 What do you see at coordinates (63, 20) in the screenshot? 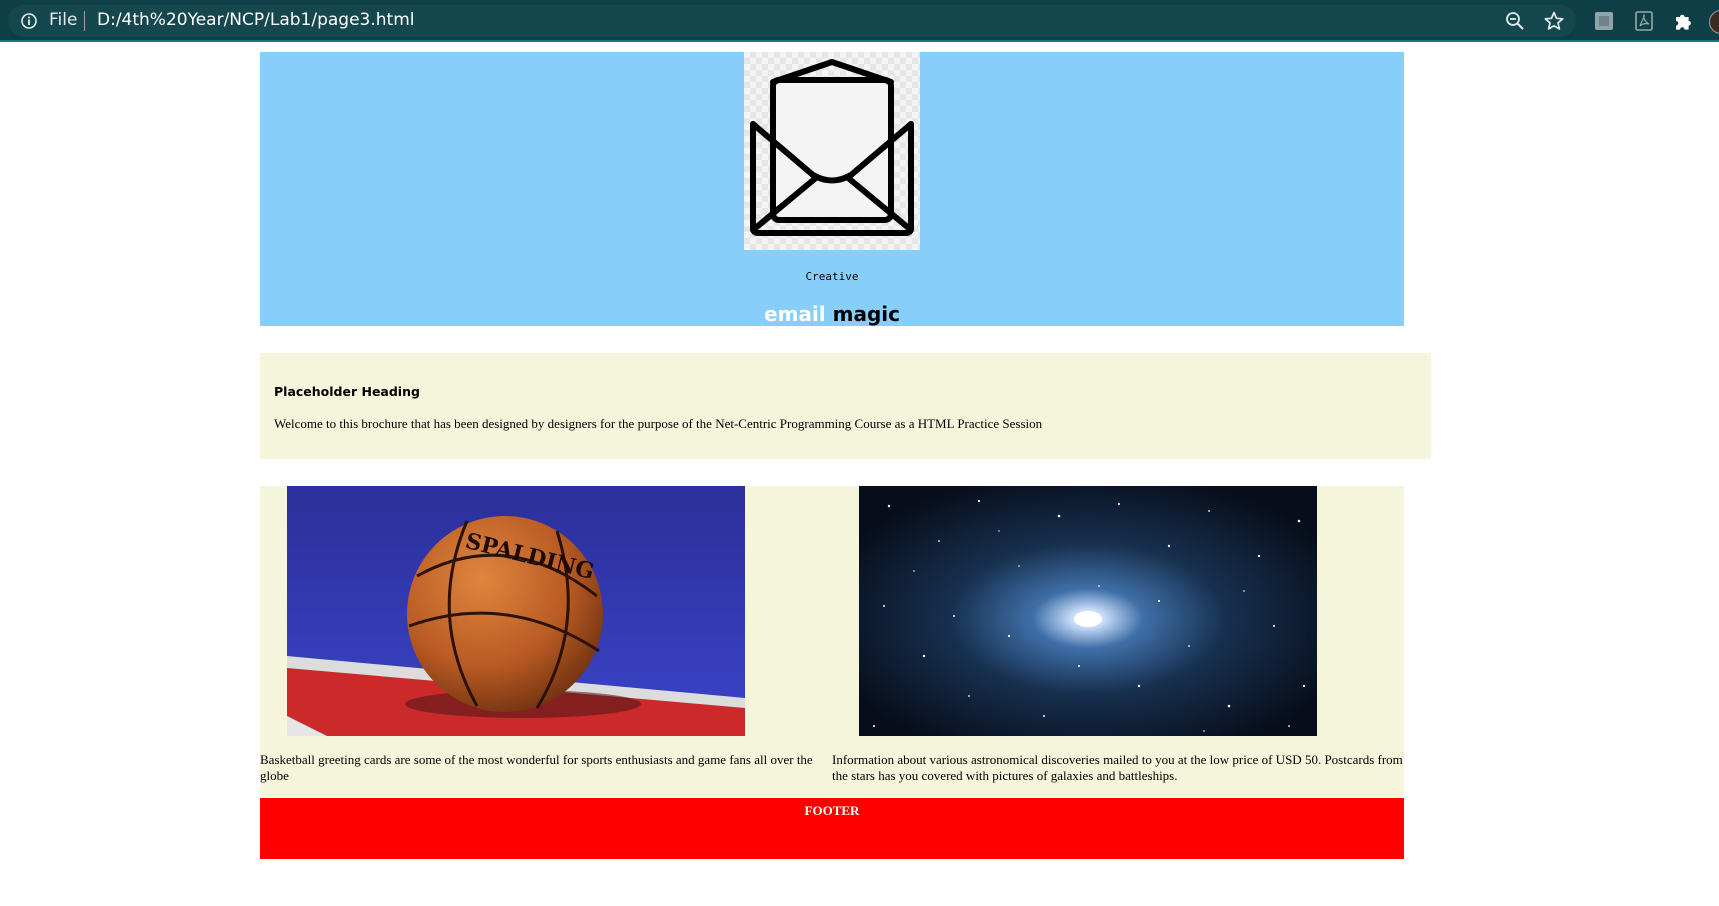
I see `scheme-label: File` at bounding box center [63, 20].